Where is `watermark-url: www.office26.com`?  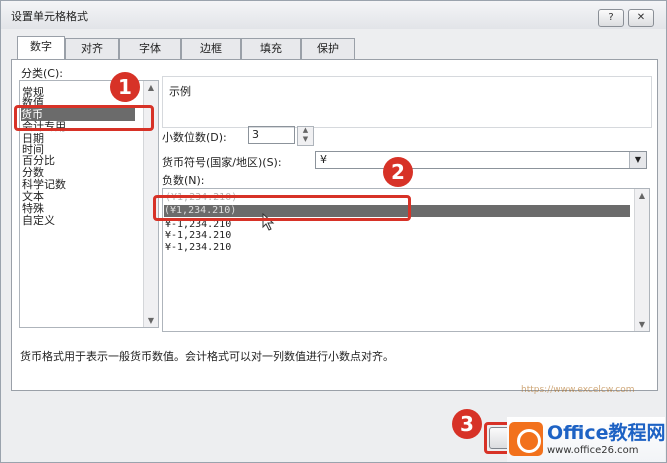
watermark-url: www.office26.com is located at coordinates (593, 450).